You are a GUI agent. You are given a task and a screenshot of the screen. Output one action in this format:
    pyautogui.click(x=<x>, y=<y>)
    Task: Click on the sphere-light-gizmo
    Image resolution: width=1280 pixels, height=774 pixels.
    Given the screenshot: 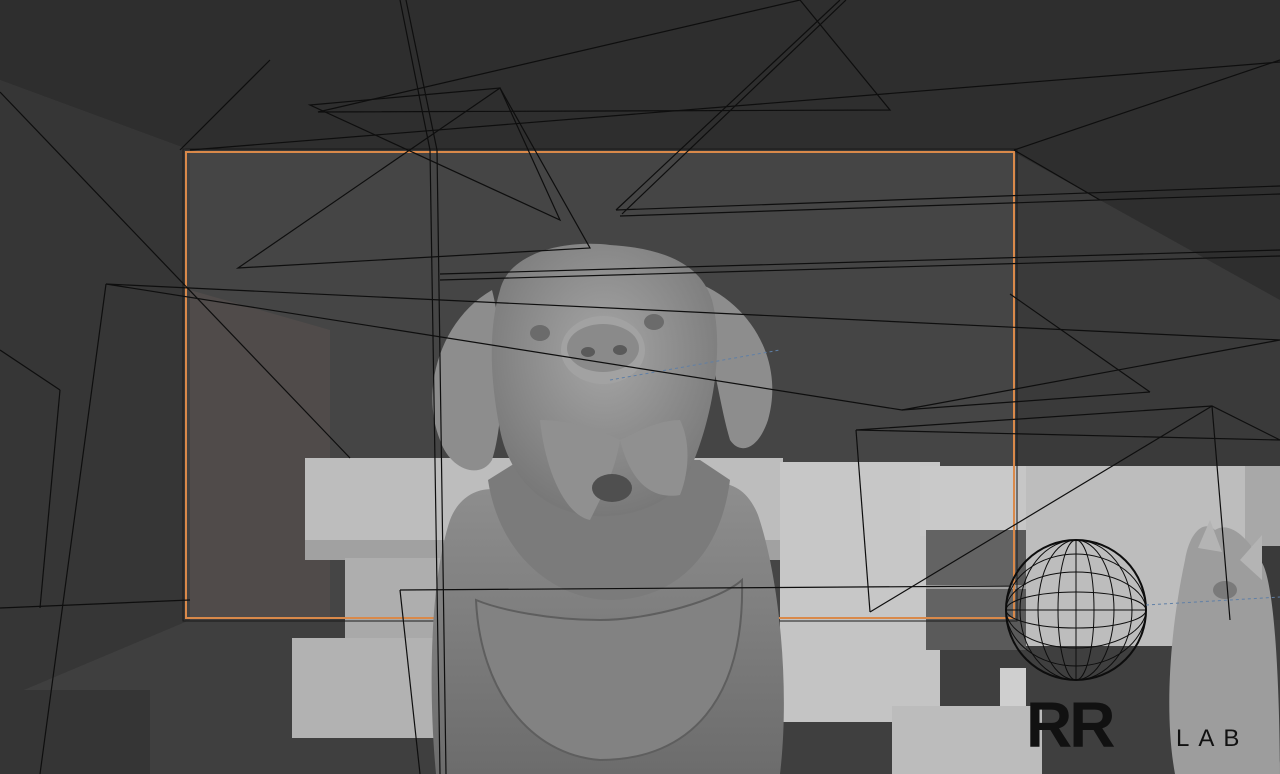 What is the action you would take?
    pyautogui.click(x=1076, y=610)
    